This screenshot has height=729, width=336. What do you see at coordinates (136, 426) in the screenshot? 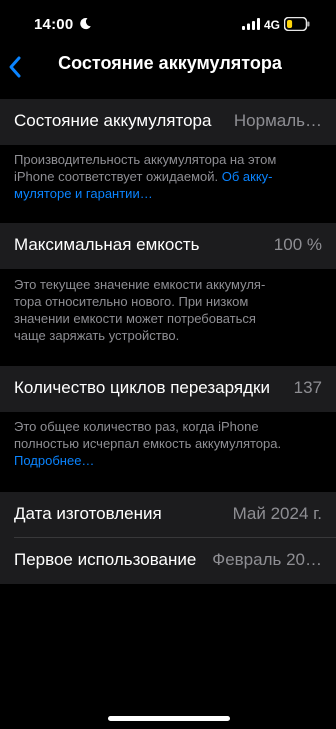
I see `footnote-line: Это общее количество раз, когда iPhone` at bounding box center [136, 426].